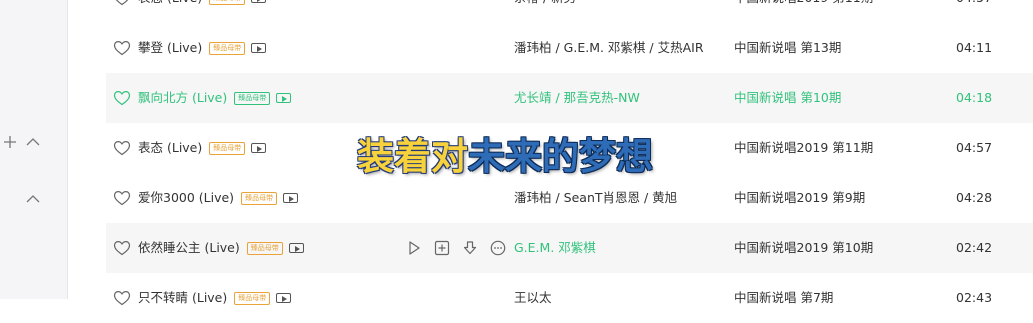 The width and height of the screenshot is (1033, 323). What do you see at coordinates (621, 248) in the screenshot?
I see `song-artist: G.E.M. 邓紫棋` at bounding box center [621, 248].